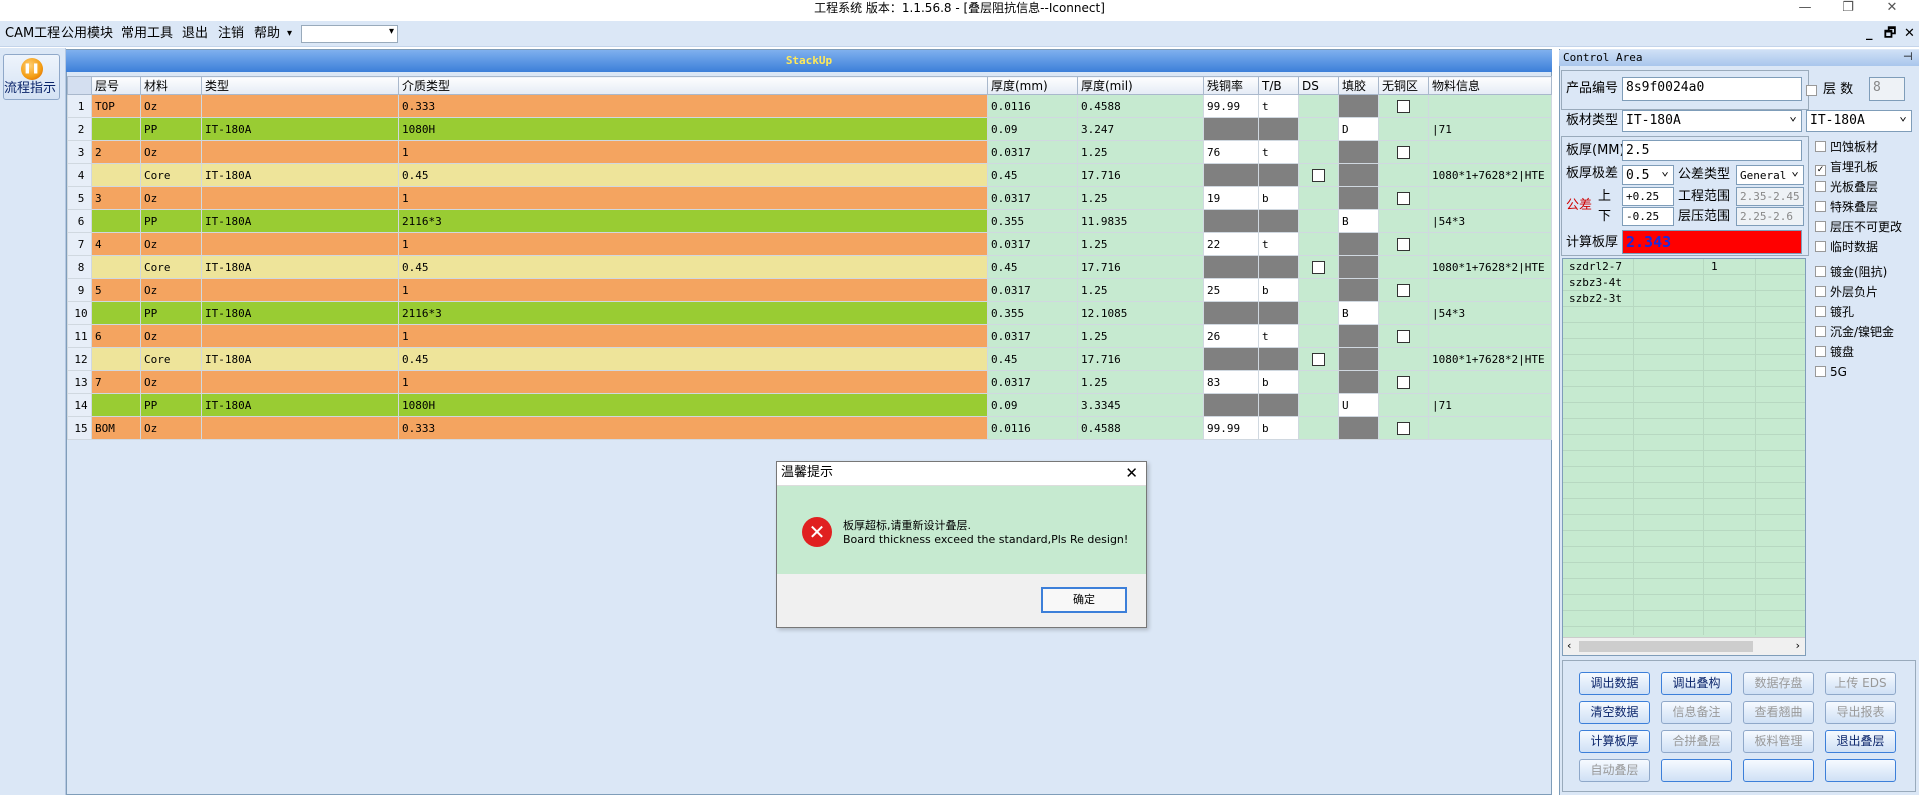 Image resolution: width=1919 pixels, height=795 pixels. I want to click on horizontal-scrollbar: ‹ ›, so click(1684, 646).